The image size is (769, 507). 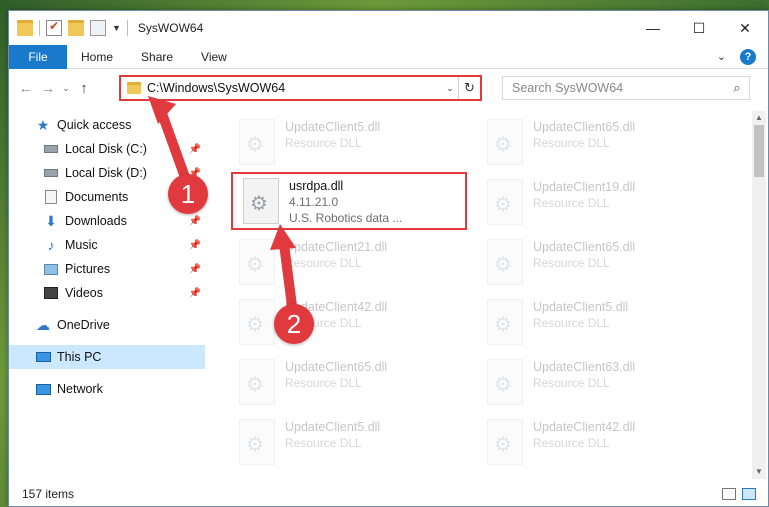 What do you see at coordinates (316, 186) in the screenshot?
I see `file-name: usrdpa.dll` at bounding box center [316, 186].